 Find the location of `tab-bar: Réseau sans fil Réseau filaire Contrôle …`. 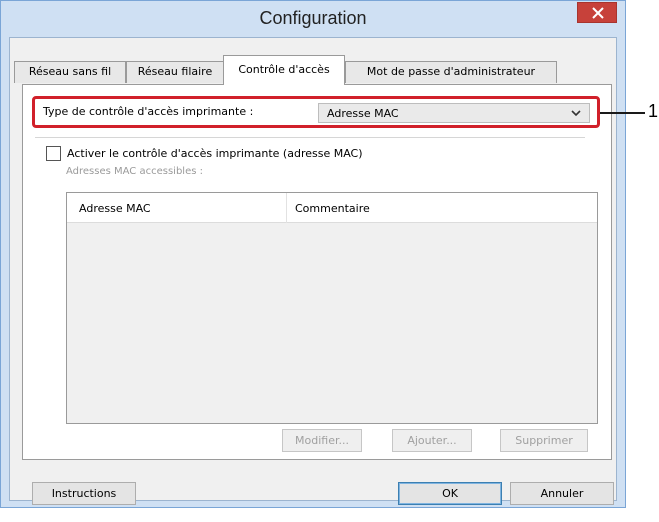

tab-bar: Réseau sans fil Réseau filaire Contrôle … is located at coordinates (314, 70).